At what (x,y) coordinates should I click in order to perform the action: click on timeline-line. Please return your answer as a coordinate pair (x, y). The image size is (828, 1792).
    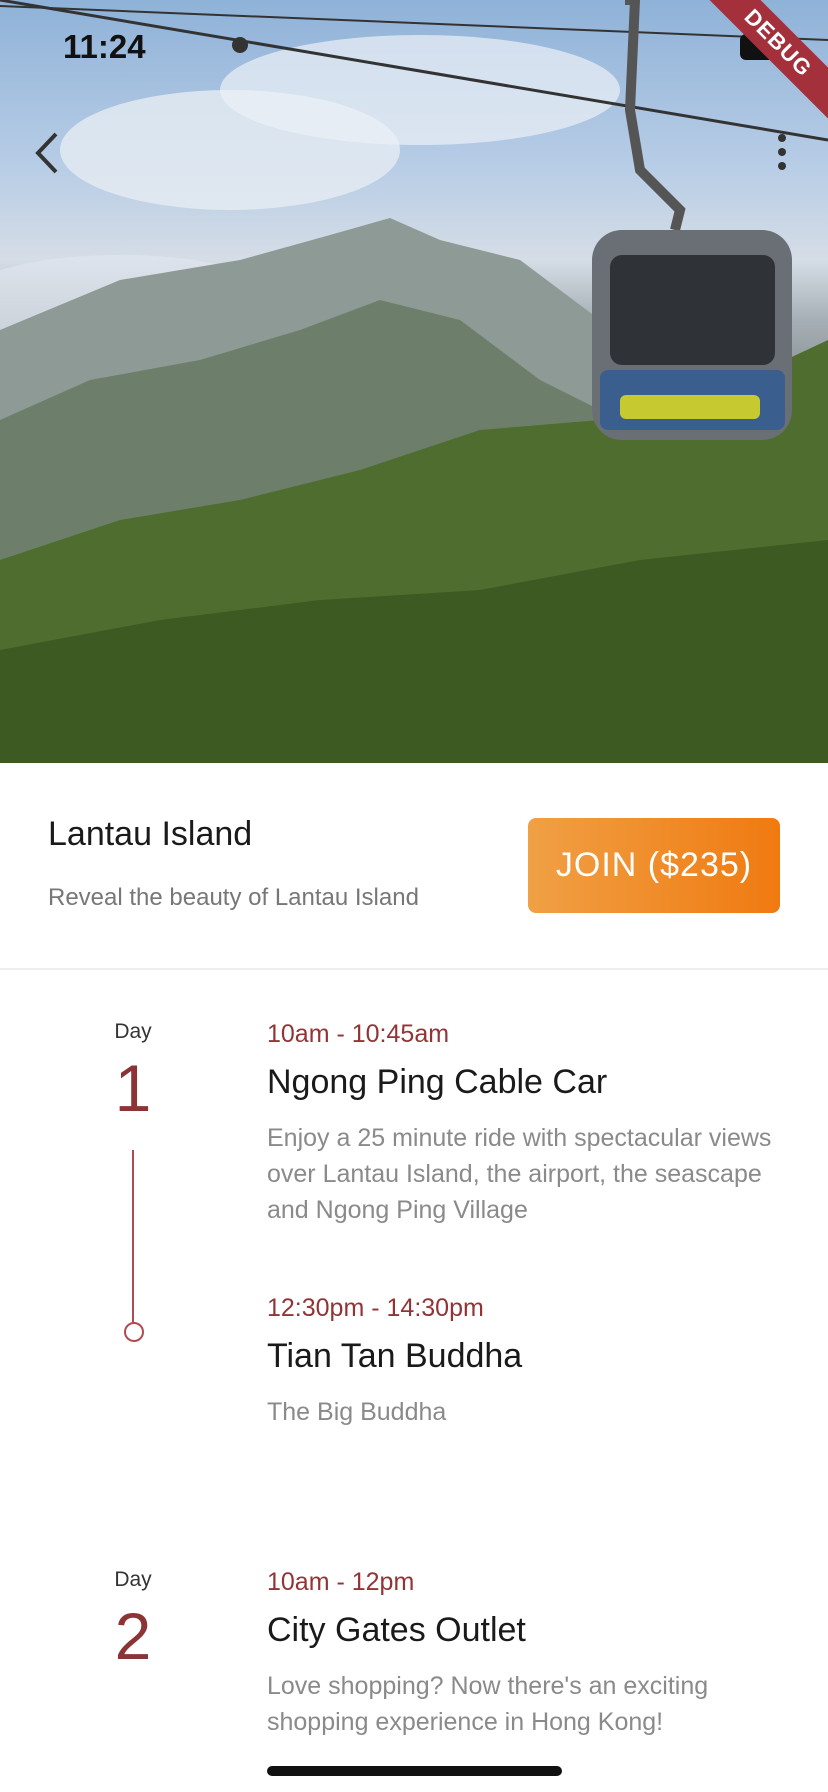
    Looking at the image, I should click on (133, 1237).